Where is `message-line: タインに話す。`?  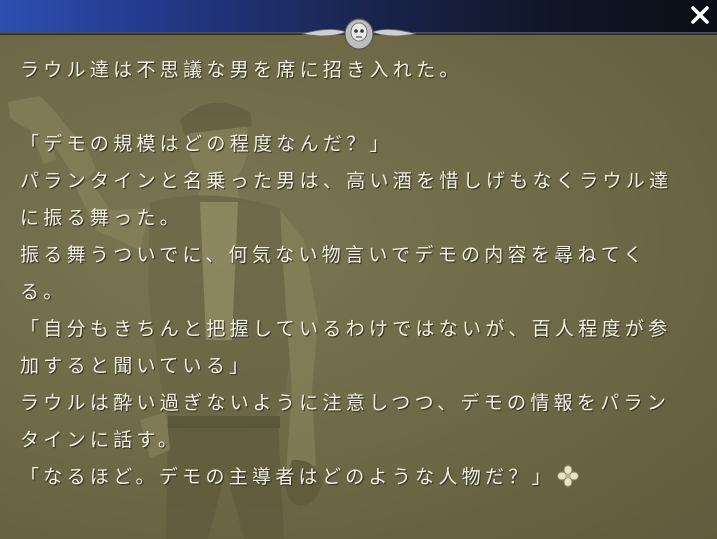 message-line: タインに話す。 is located at coordinates (101, 440).